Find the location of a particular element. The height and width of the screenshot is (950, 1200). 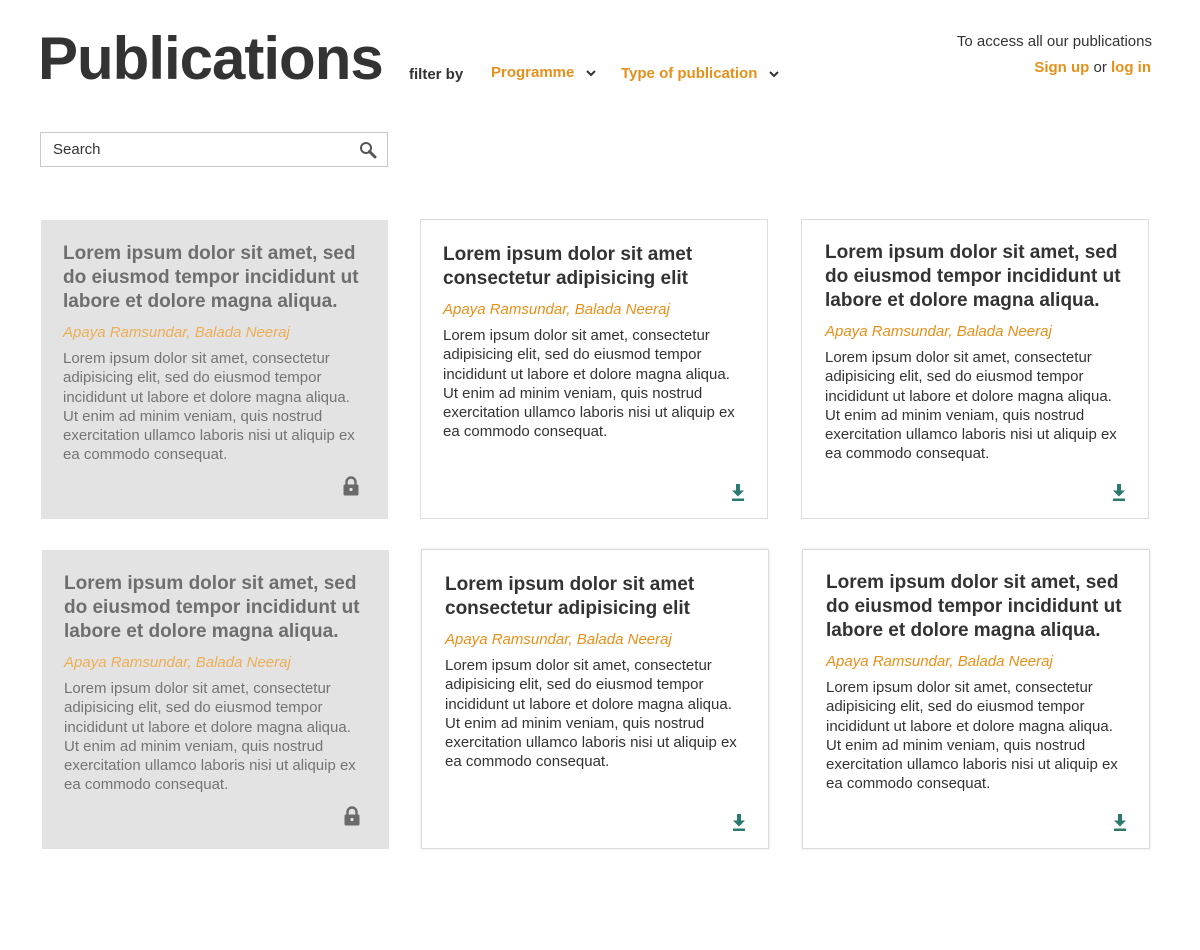

filter-label: filter by is located at coordinates (436, 74).